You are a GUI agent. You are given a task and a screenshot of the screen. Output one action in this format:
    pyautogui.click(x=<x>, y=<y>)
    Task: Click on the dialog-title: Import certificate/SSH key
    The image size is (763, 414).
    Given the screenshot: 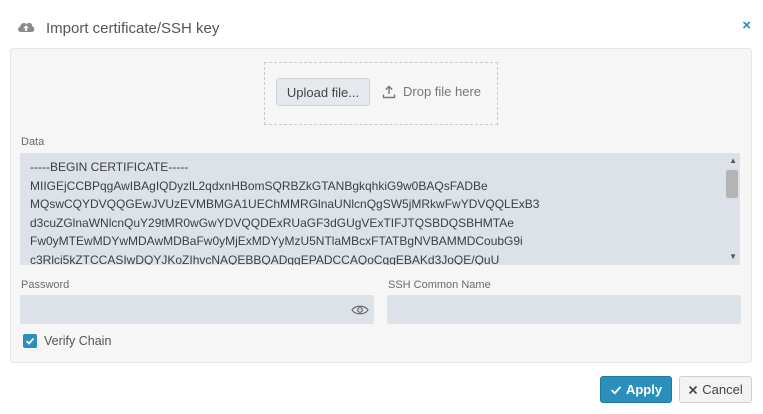 What is the action you would take?
    pyautogui.click(x=133, y=28)
    